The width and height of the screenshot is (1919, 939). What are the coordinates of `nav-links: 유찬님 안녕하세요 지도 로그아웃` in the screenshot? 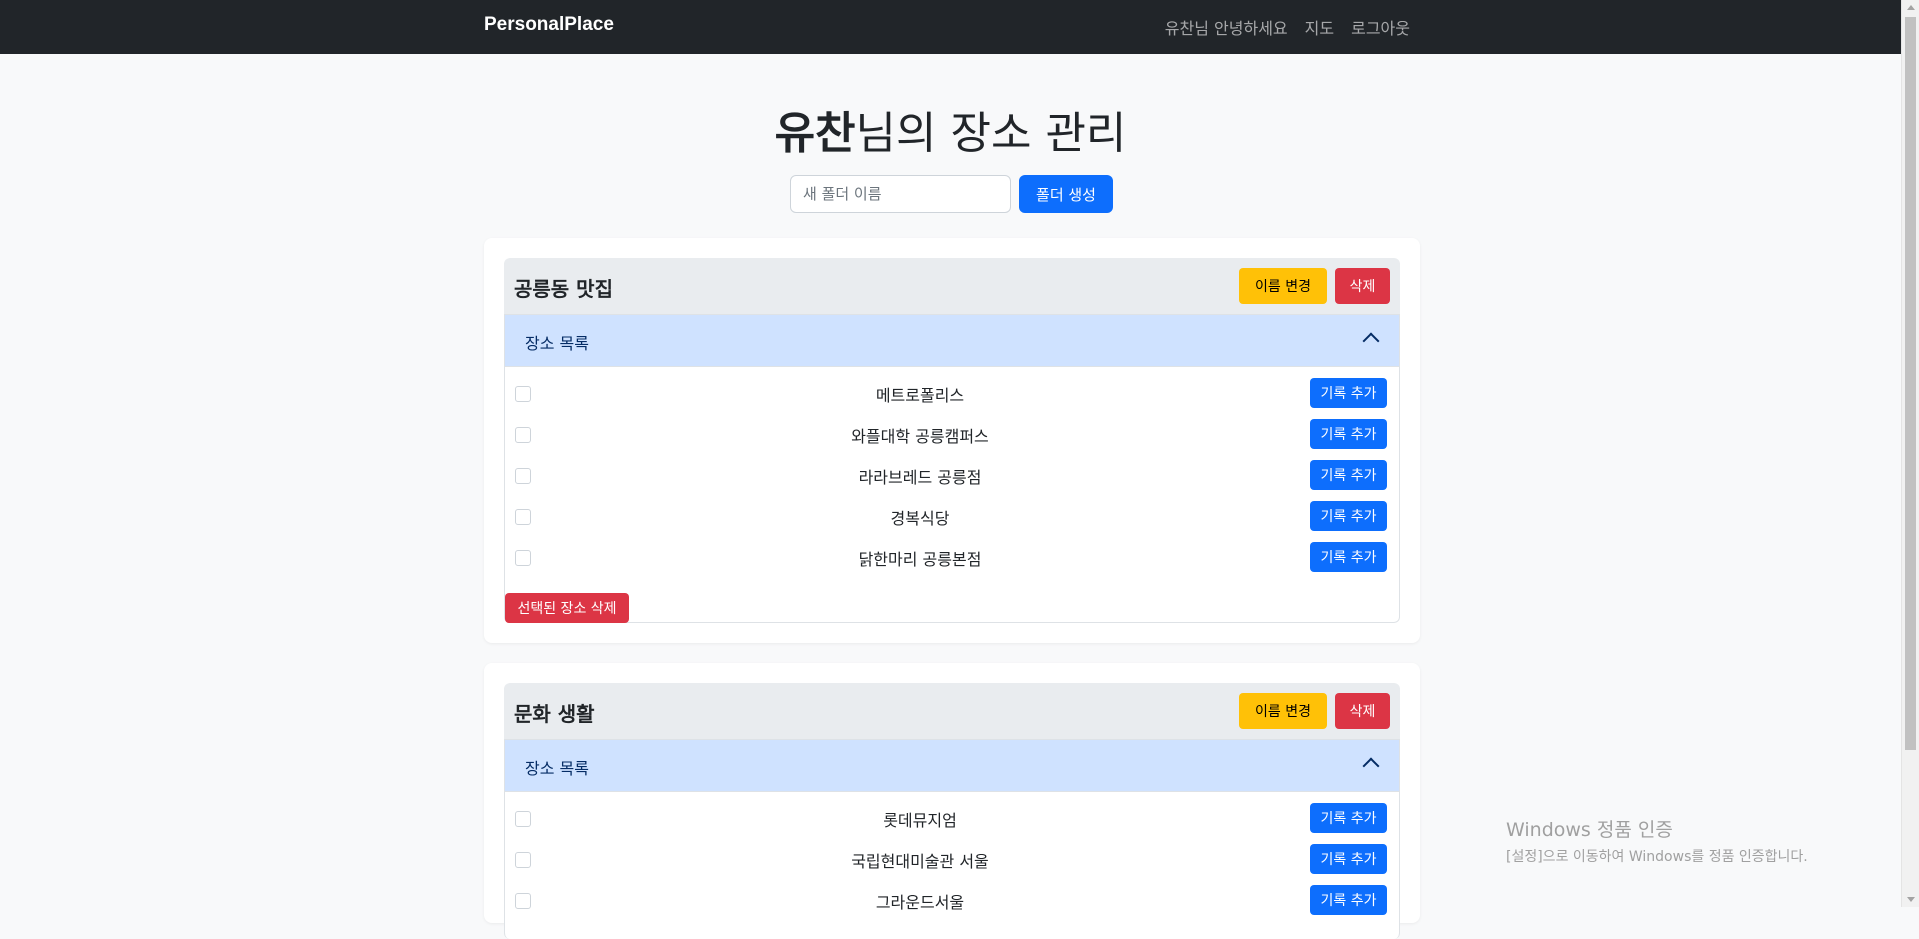 It's located at (1287, 27).